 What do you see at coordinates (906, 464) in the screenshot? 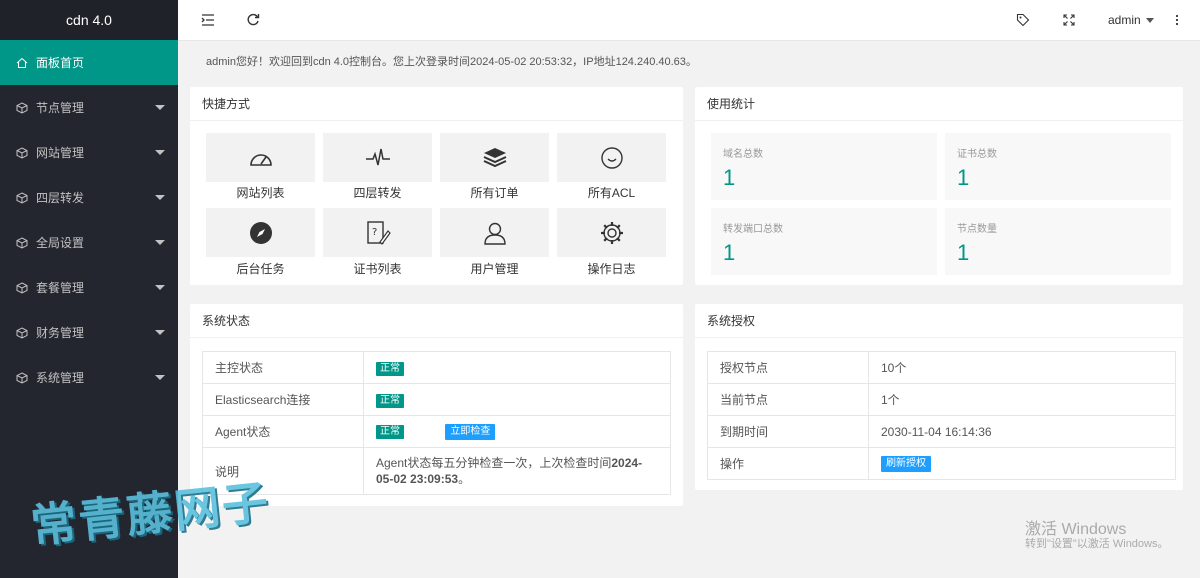
I see `refresh-license-button: 刷新授权` at bounding box center [906, 464].